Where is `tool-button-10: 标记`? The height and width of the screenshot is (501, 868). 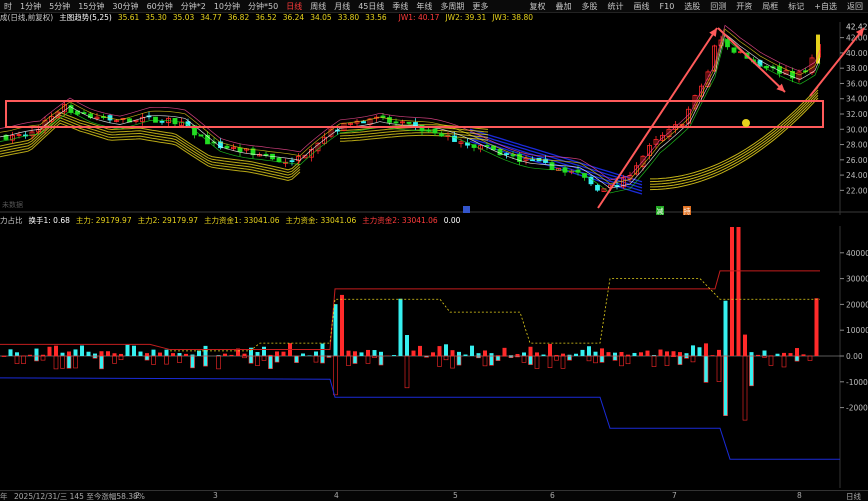
tool-button-10: 标记 is located at coordinates (796, 6).